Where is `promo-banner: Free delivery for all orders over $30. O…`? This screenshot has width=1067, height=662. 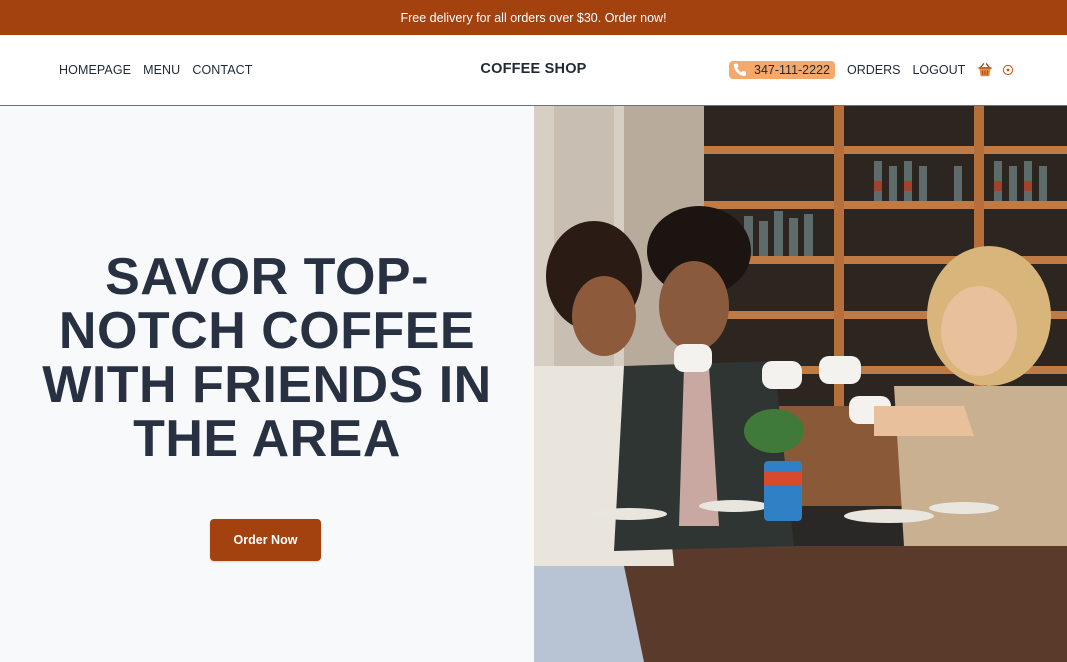 promo-banner: Free delivery for all orders over $30. O… is located at coordinates (533, 17).